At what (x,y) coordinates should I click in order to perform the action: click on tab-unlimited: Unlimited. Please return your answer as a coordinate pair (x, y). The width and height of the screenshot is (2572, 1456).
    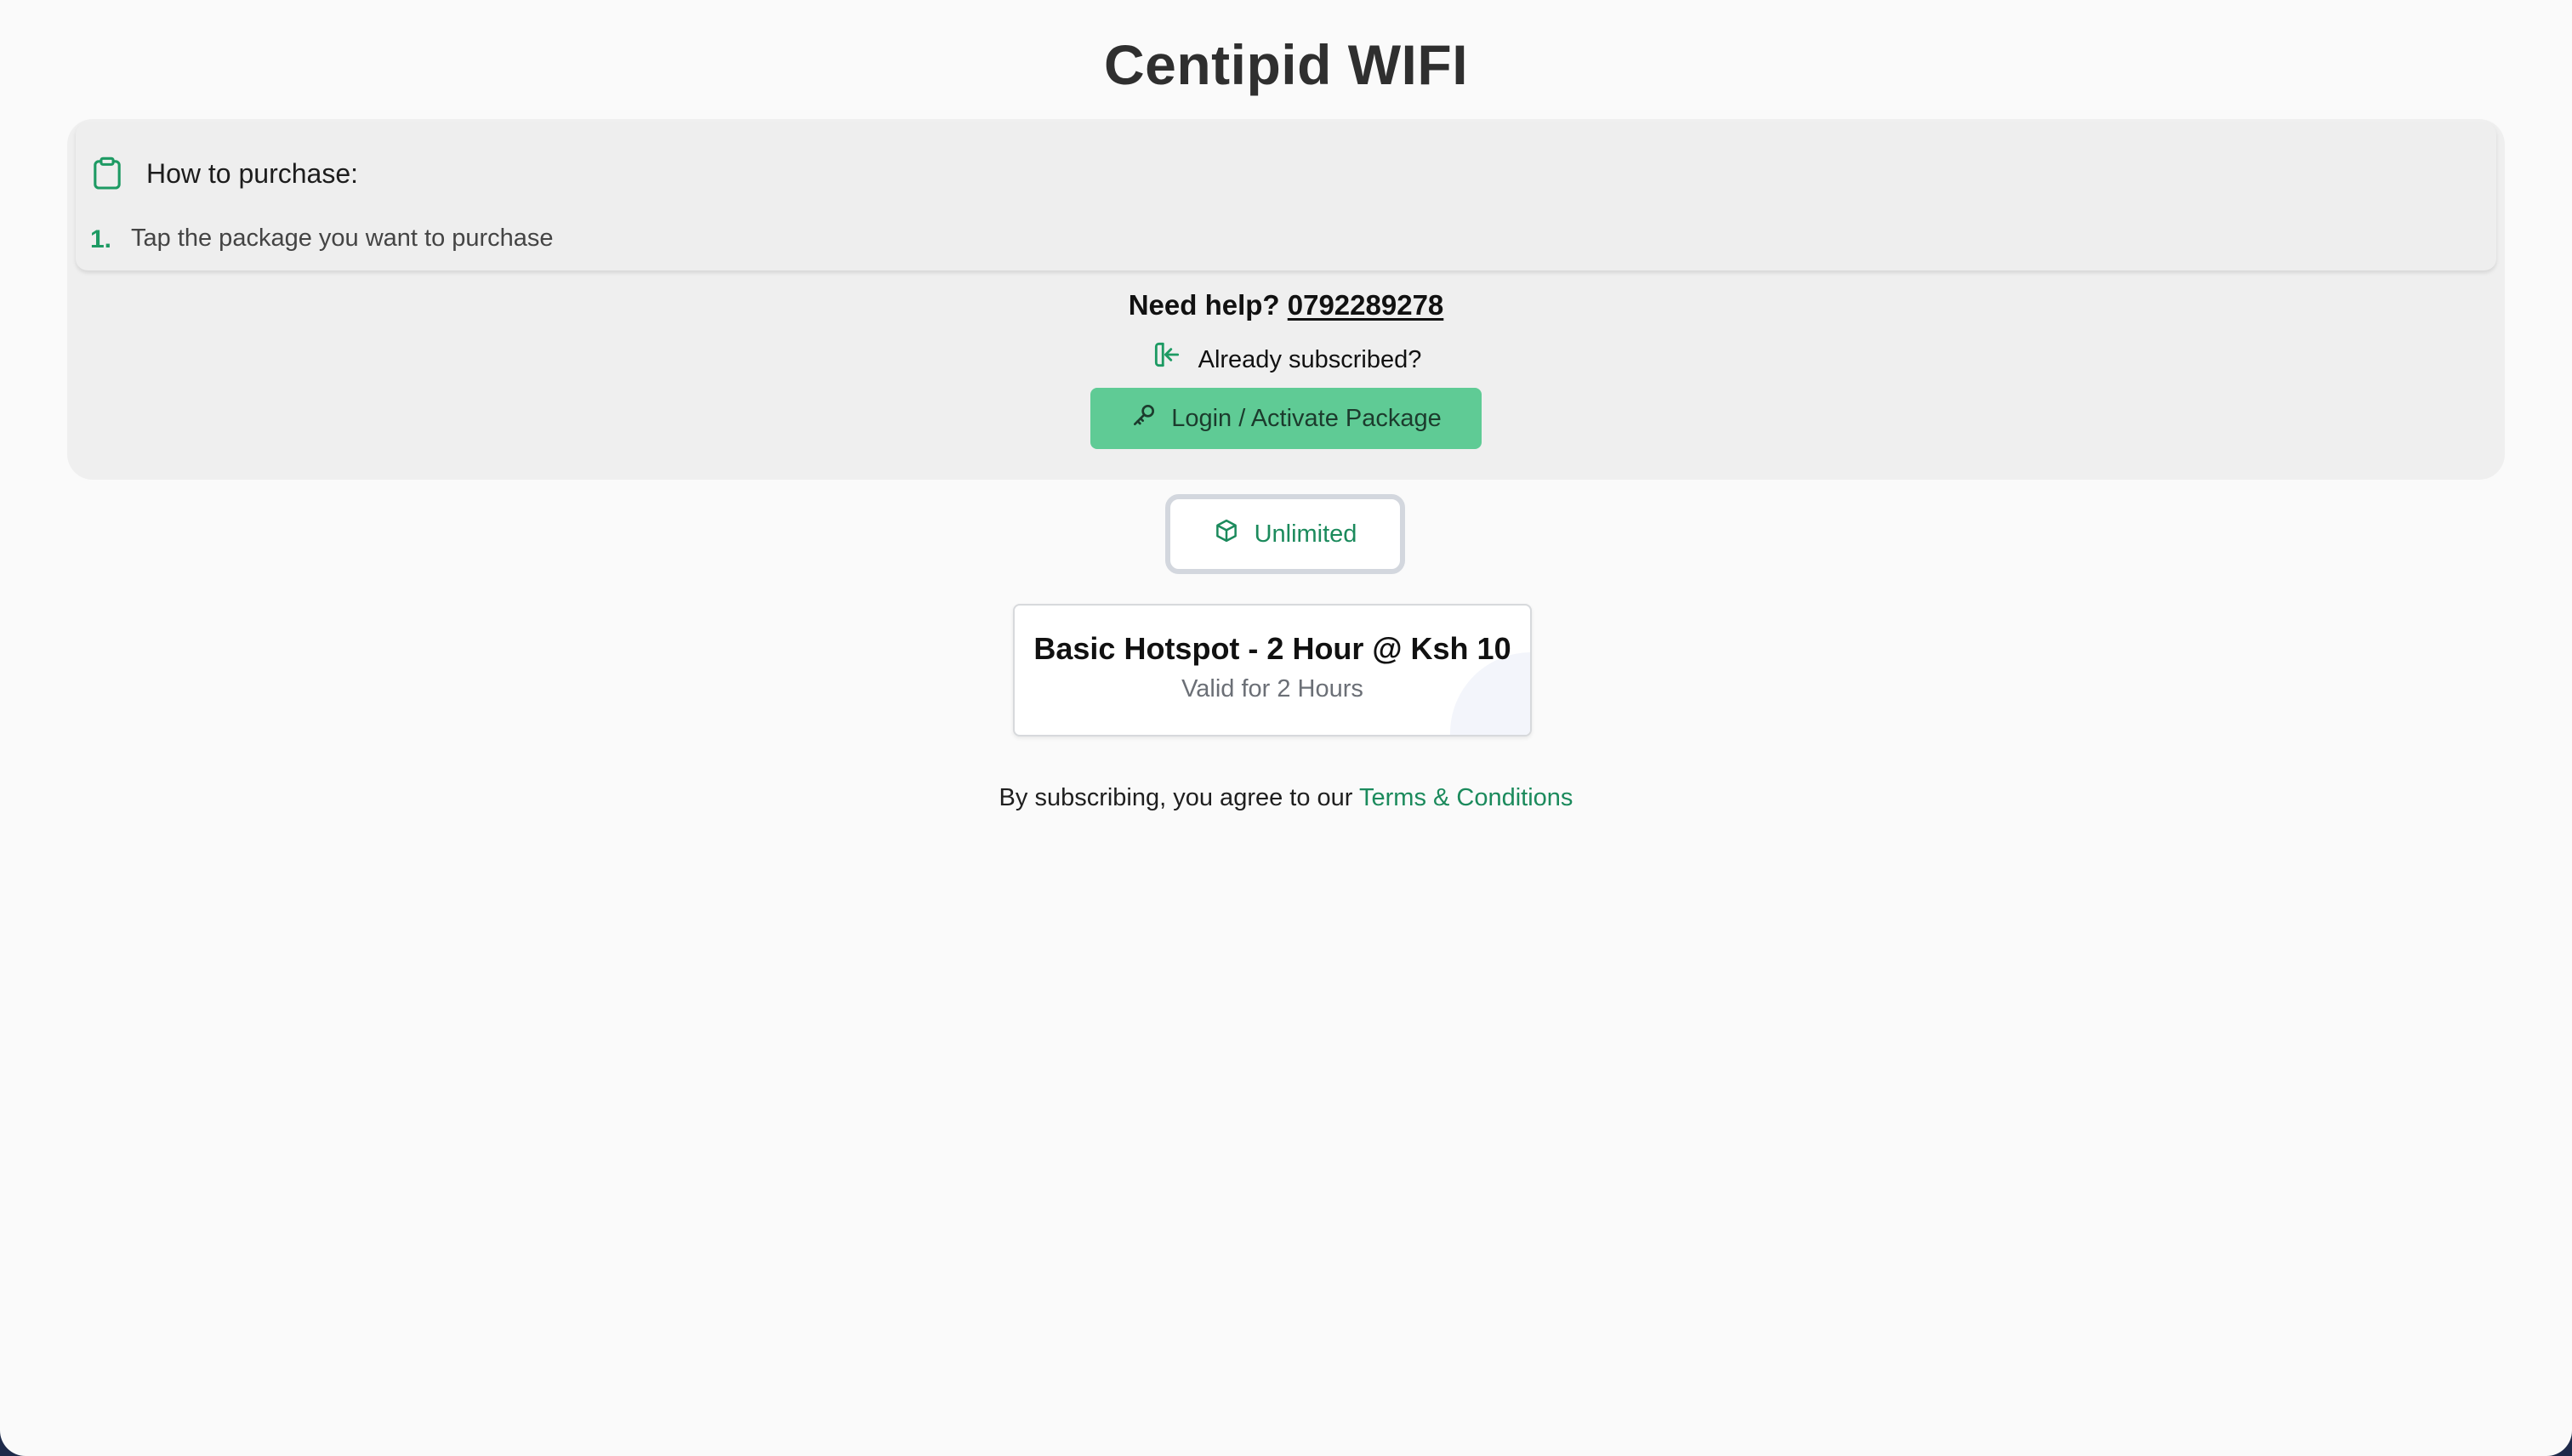
    Looking at the image, I should click on (1285, 534).